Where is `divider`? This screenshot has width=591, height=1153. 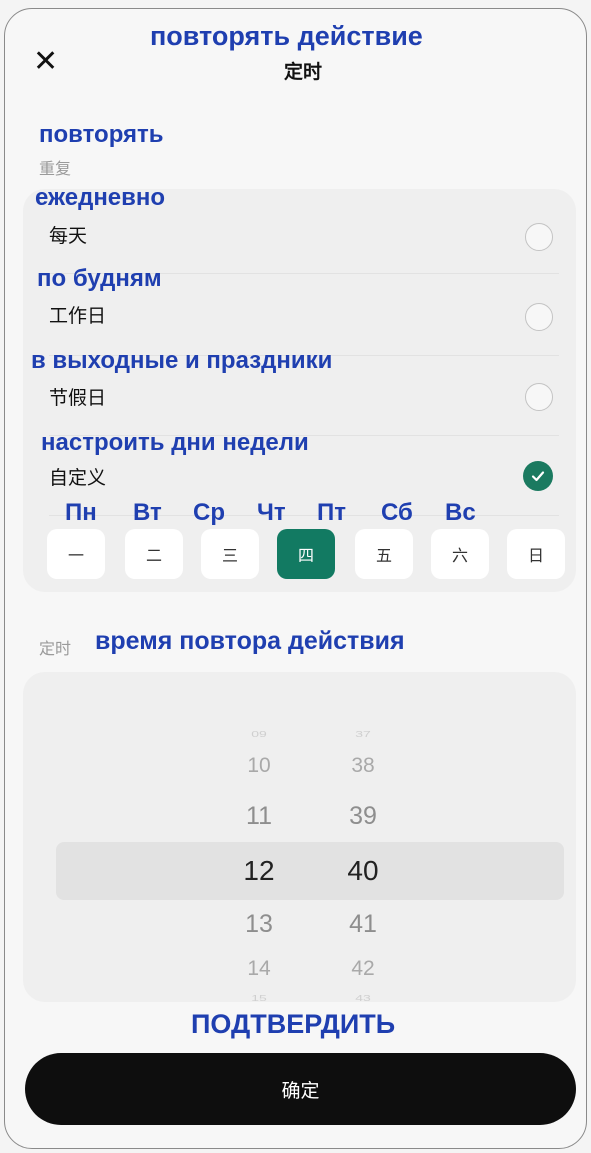
divider is located at coordinates (304, 515).